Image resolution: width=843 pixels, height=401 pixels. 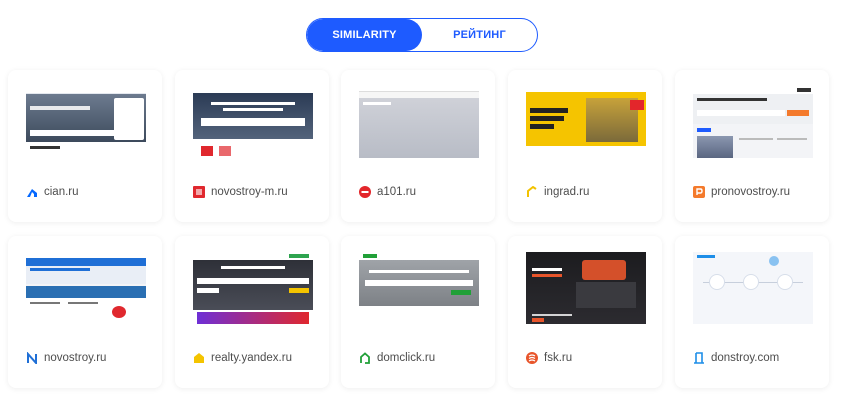 I want to click on site-card-novostroy-m: novostroy-m.ru, so click(x=252, y=146).